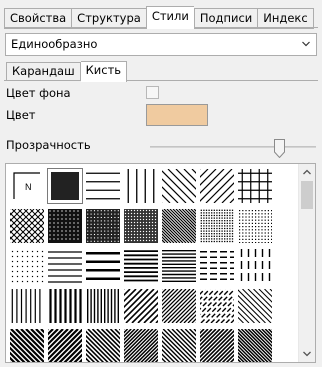 The image size is (322, 367). I want to click on bg-color-label: Цвет фона, so click(38, 93).